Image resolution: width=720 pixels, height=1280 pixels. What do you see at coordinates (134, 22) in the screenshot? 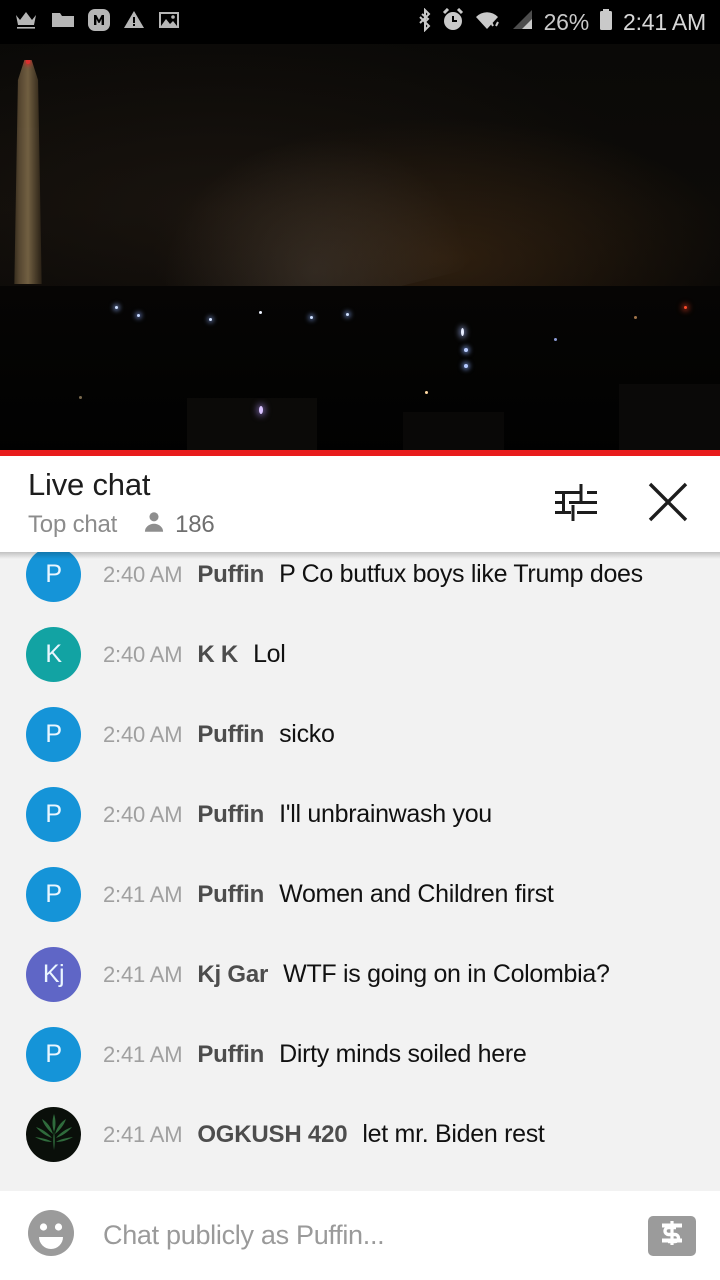
I see `warning-icon` at bounding box center [134, 22].